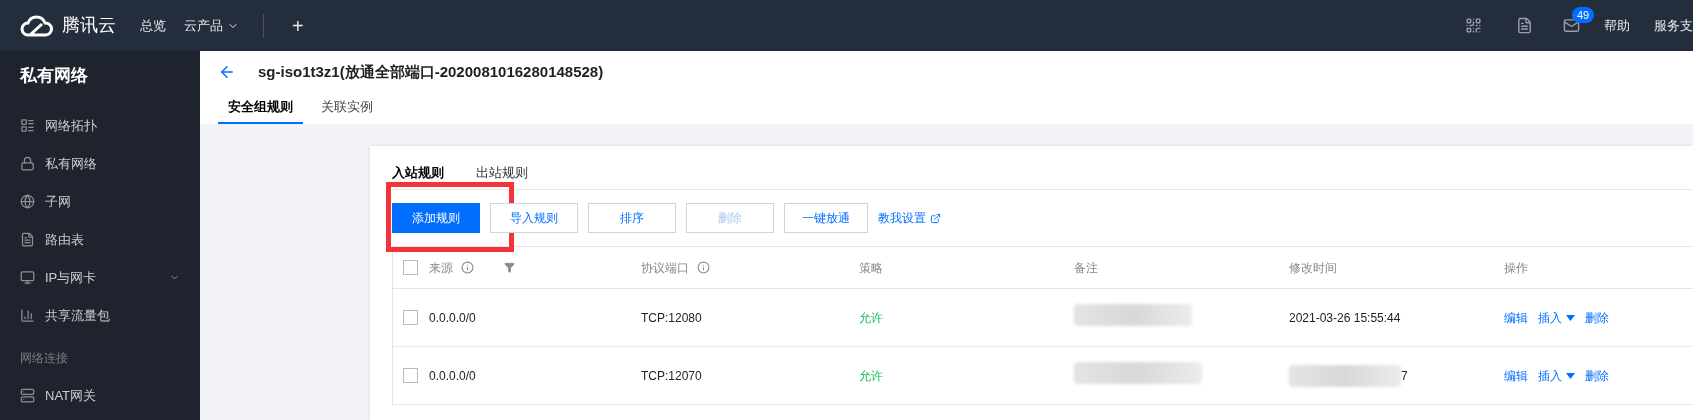 The width and height of the screenshot is (1693, 420). Describe the element at coordinates (1571, 25) in the screenshot. I see `mail-icon` at that location.